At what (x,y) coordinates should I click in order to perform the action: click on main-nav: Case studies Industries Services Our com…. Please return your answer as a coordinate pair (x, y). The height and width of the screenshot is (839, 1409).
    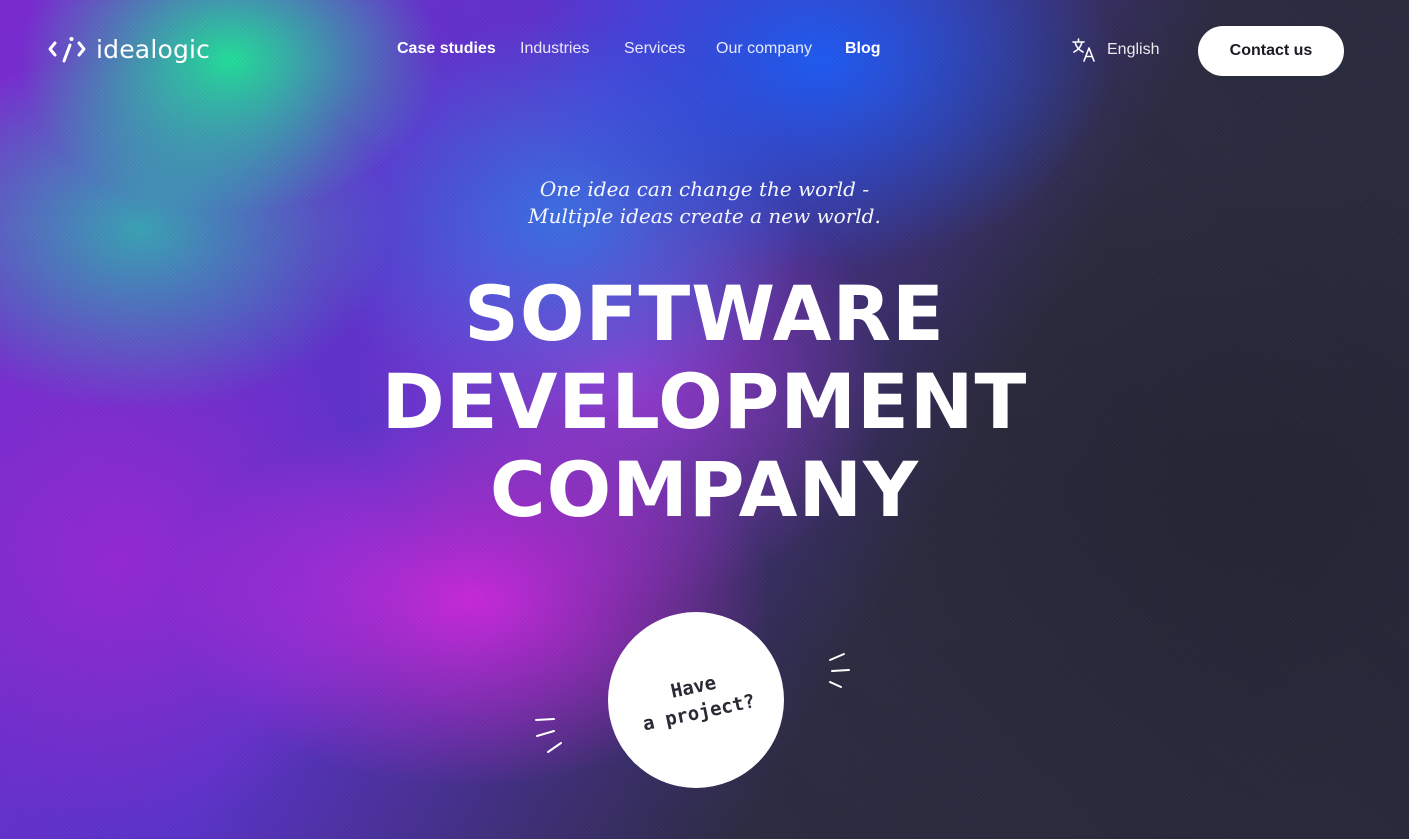
    Looking at the image, I should click on (639, 49).